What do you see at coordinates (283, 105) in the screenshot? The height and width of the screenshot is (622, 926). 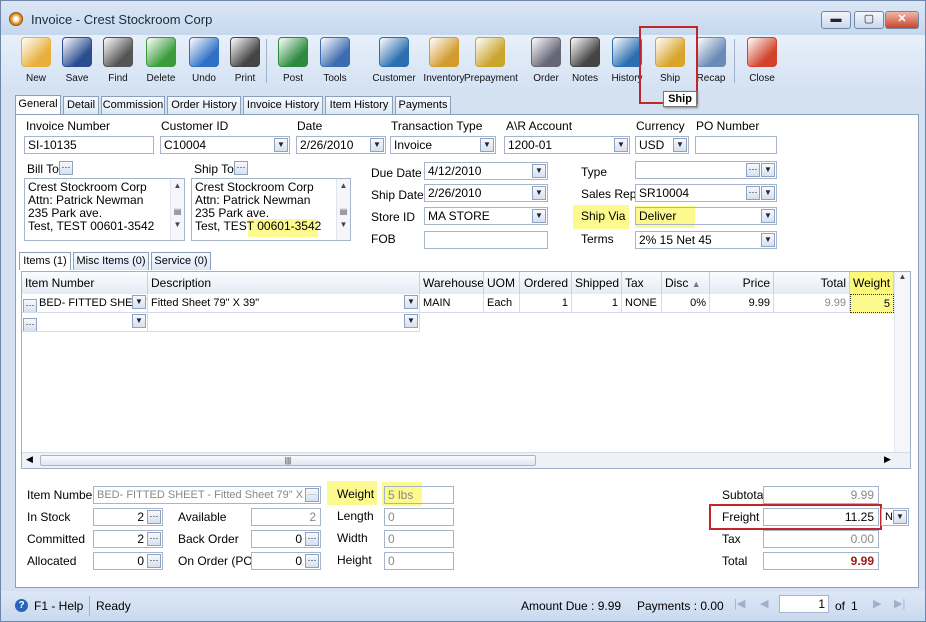 I see `tab-invoice-history: Invoice History` at bounding box center [283, 105].